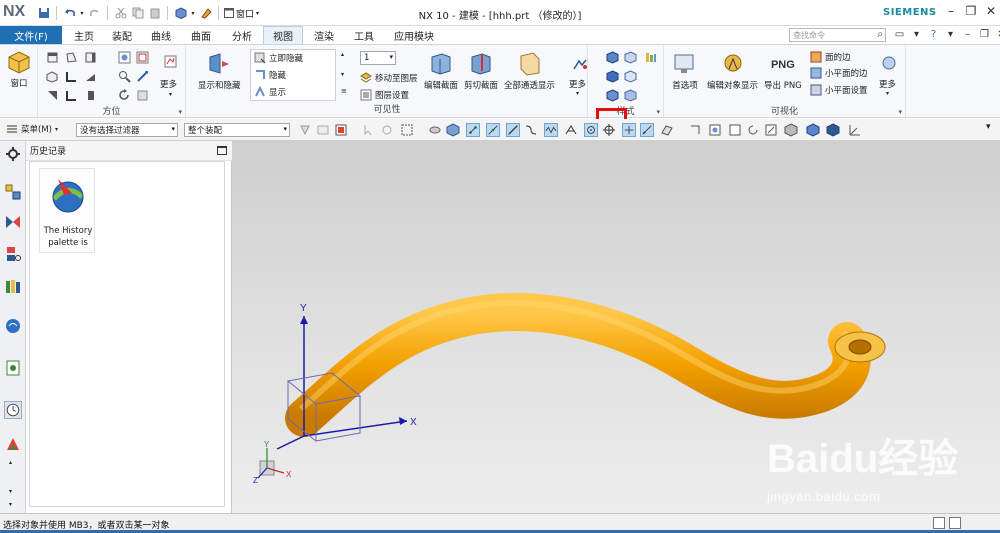 This screenshot has width=1000, height=533. I want to click on shaded-icon, so click(630, 57).